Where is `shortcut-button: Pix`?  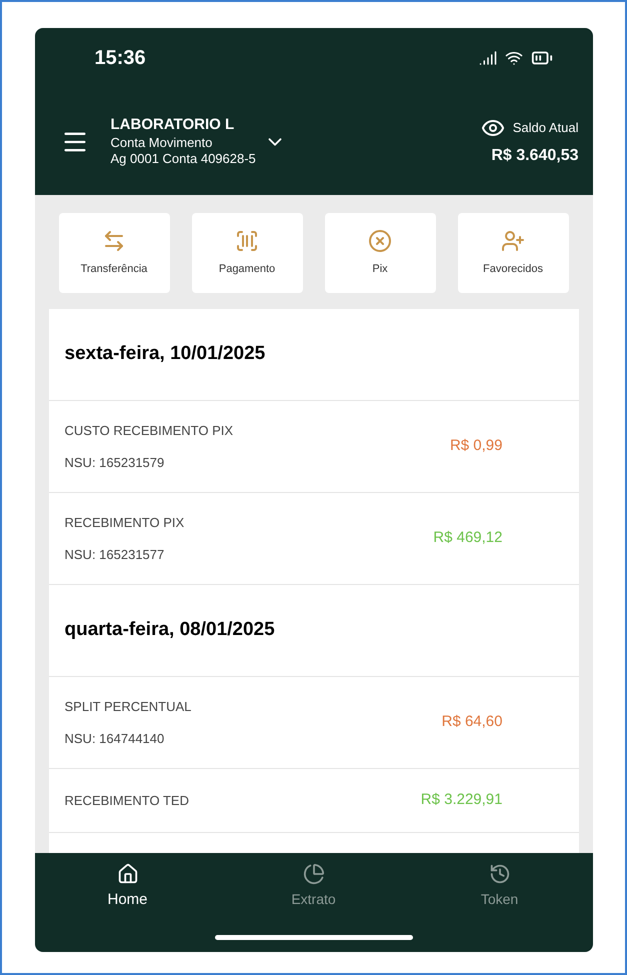
shortcut-button: Pix is located at coordinates (380, 253).